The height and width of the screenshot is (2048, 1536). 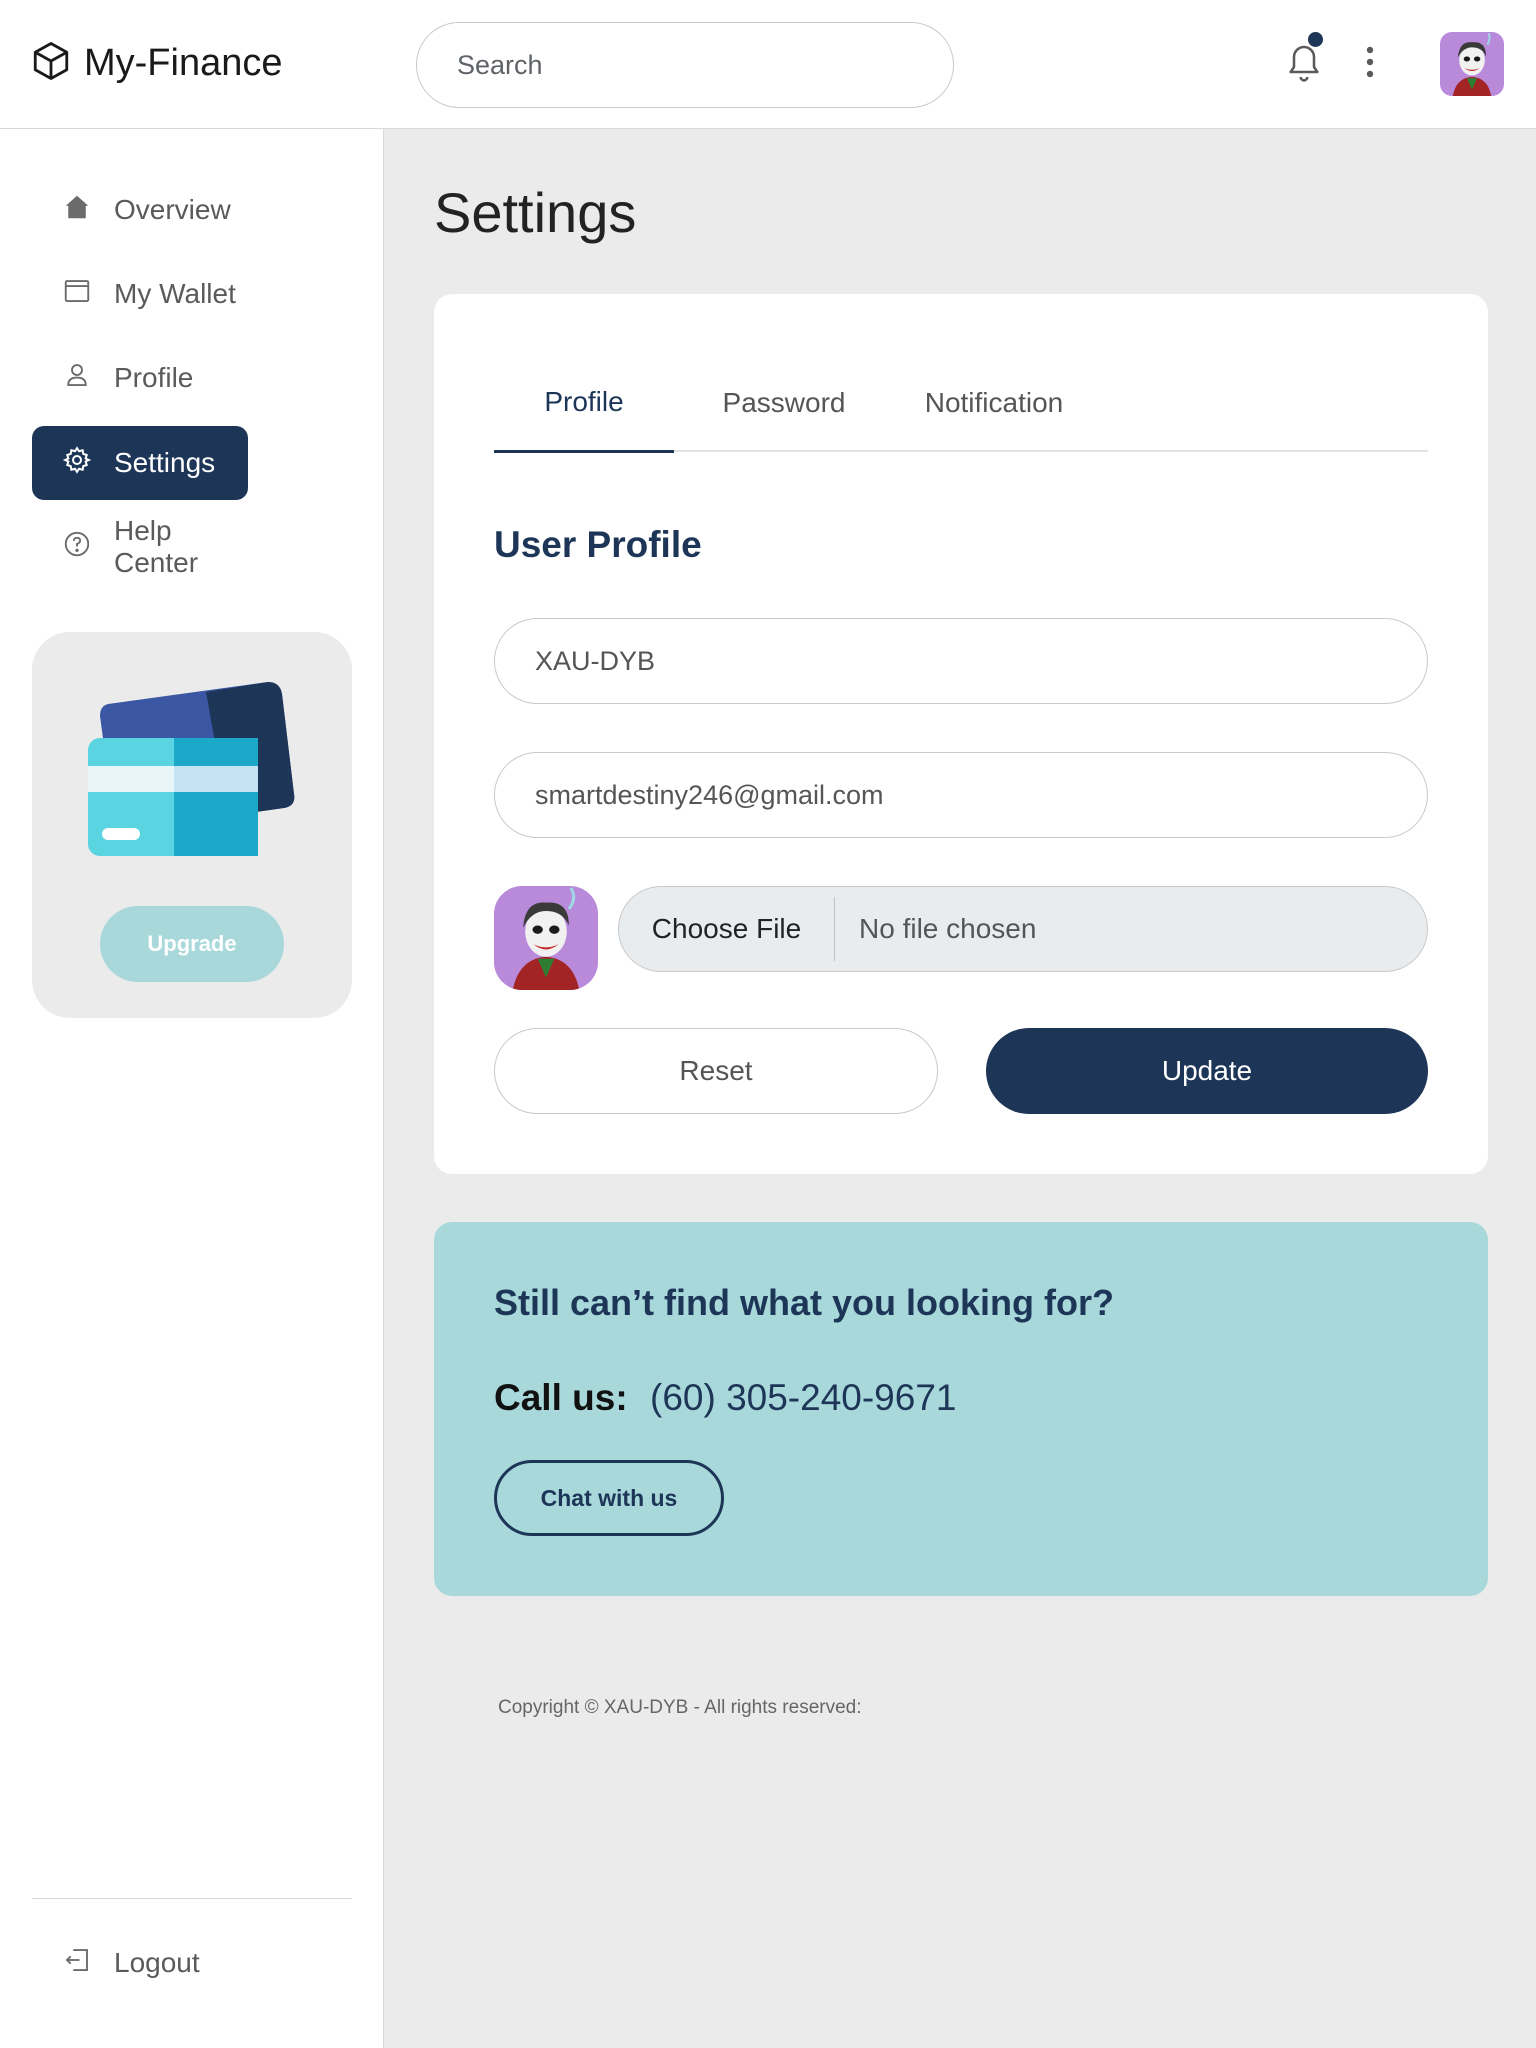 I want to click on user-icon, so click(x=77, y=378).